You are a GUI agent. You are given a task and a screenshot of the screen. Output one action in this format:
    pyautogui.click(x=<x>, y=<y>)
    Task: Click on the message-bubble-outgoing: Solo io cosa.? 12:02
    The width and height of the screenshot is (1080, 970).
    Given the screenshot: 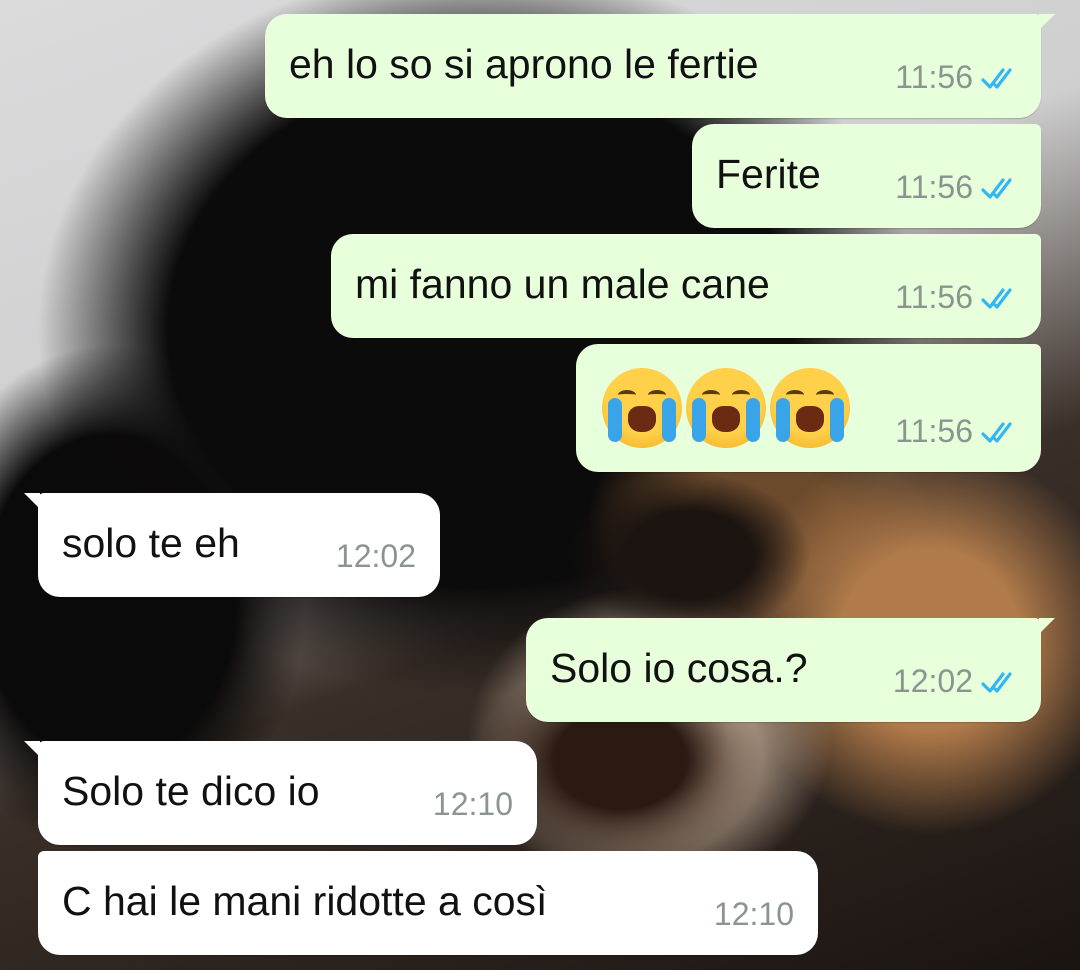 What is the action you would take?
    pyautogui.click(x=790, y=670)
    